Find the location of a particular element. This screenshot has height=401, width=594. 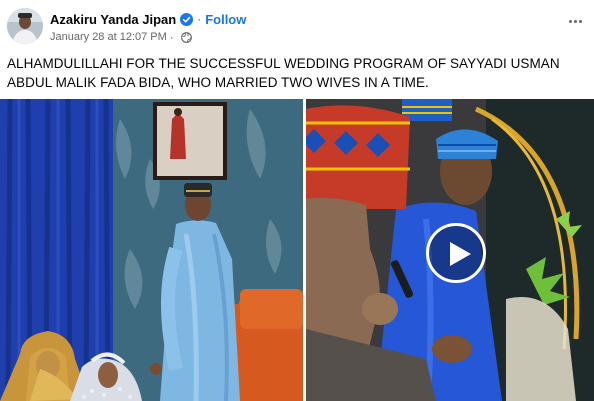

follow-button: Follow is located at coordinates (225, 19).